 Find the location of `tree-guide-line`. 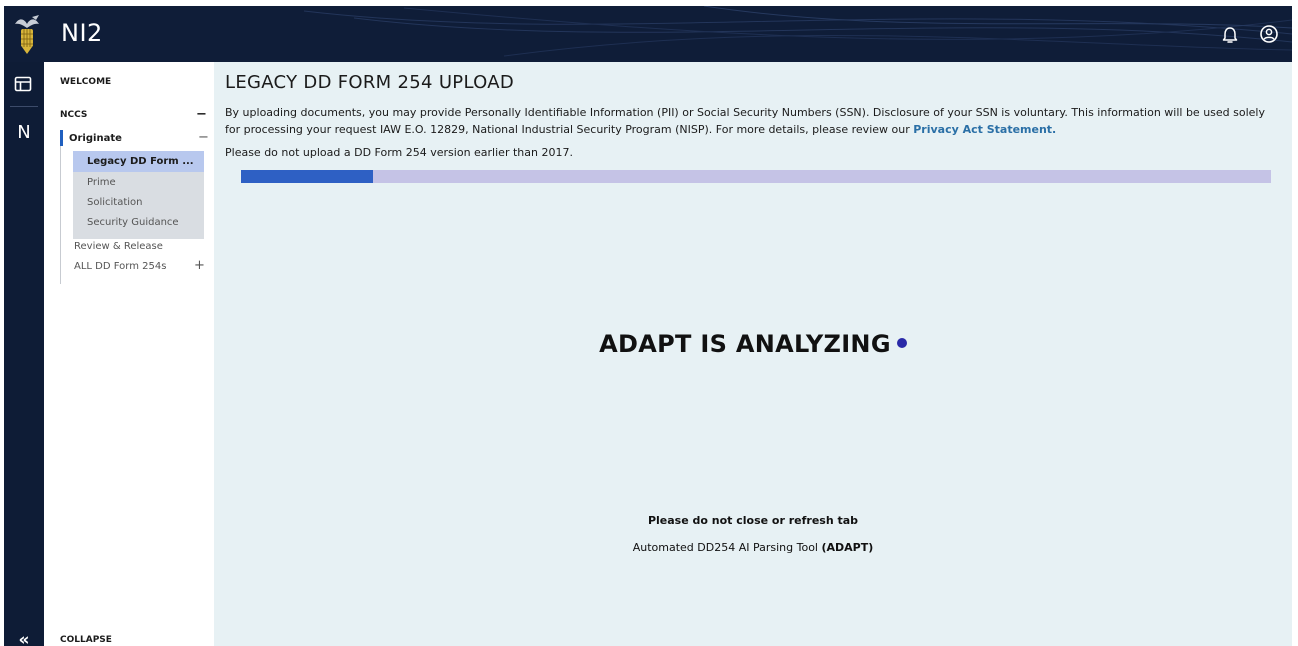

tree-guide-line is located at coordinates (60, 208).